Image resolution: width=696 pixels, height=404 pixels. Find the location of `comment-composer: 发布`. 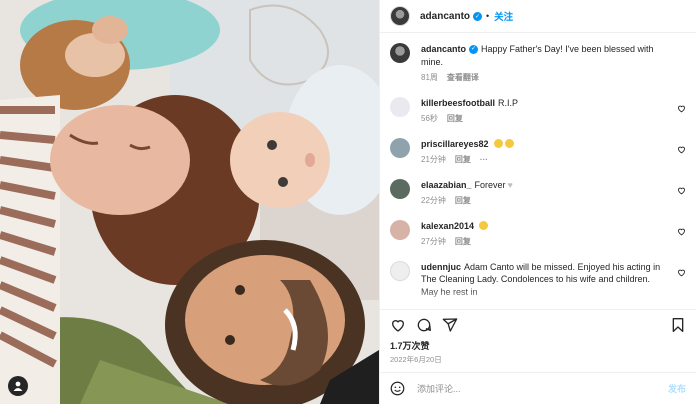

comment-composer: 发布 is located at coordinates (538, 388).